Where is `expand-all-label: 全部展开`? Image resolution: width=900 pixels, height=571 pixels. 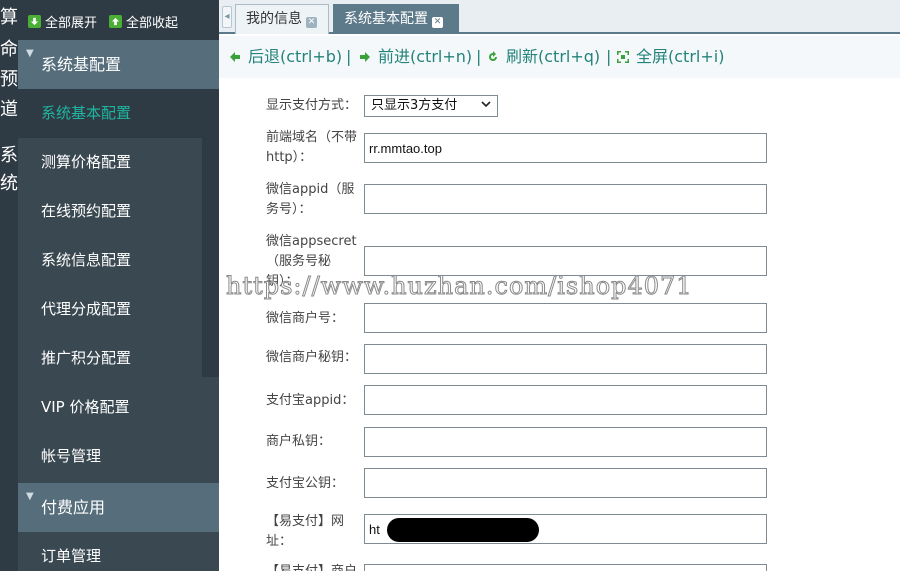 expand-all-label: 全部展开 is located at coordinates (71, 23).